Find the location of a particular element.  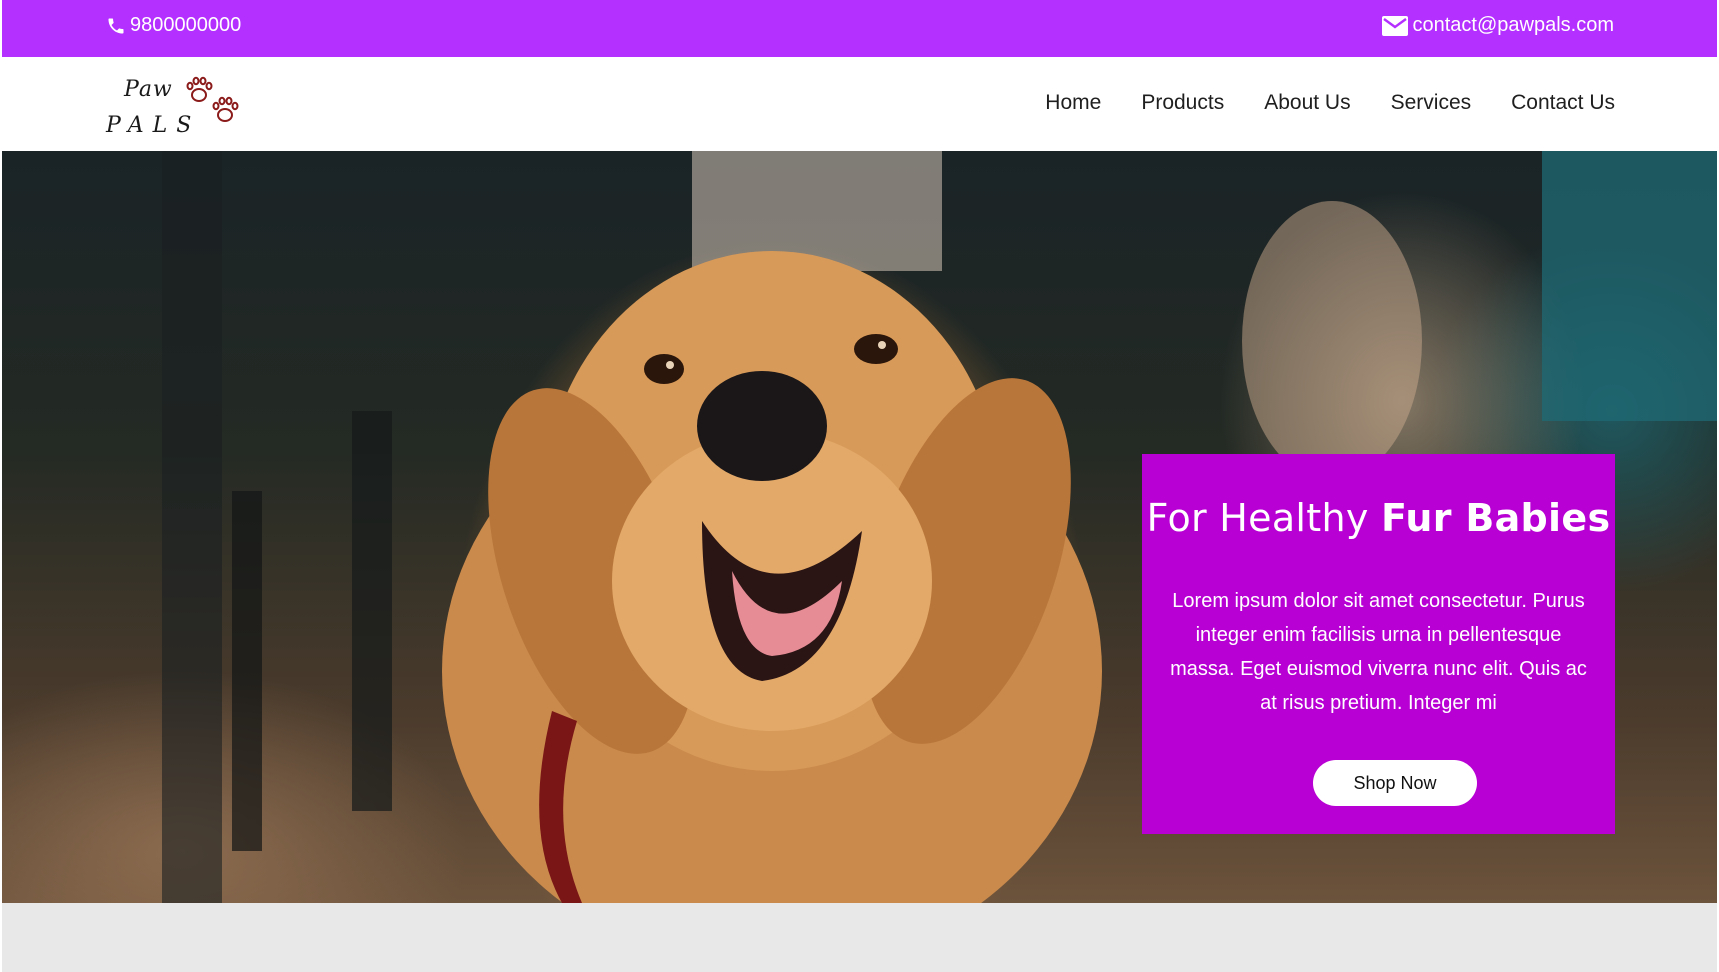

paw-print-icon is located at coordinates (225, 109).